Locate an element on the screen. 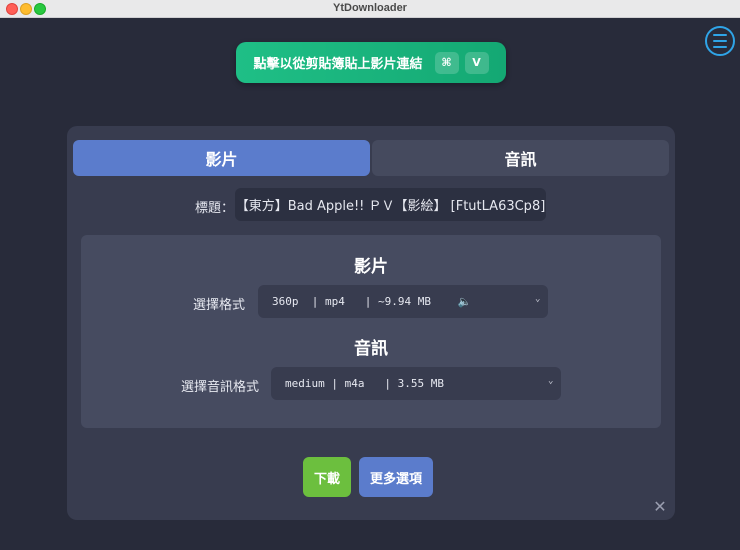 Image resolution: width=740 pixels, height=550 pixels. video-format-select: 360p | mp4 | ~9.94 MB 🔈 ⌄ is located at coordinates (403, 301).